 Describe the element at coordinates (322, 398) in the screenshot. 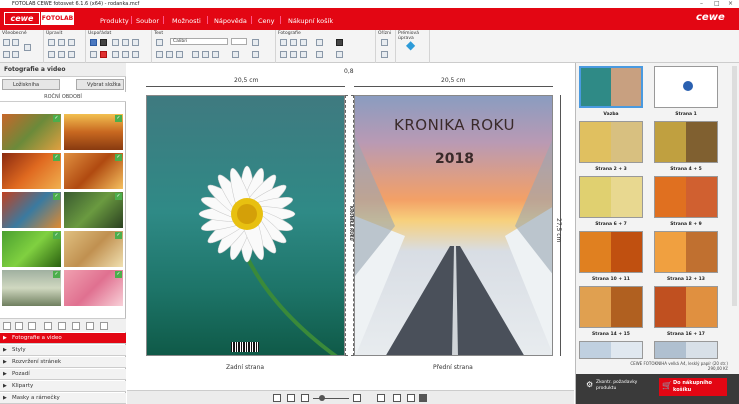

I see `zoom-slider-handle` at that location.